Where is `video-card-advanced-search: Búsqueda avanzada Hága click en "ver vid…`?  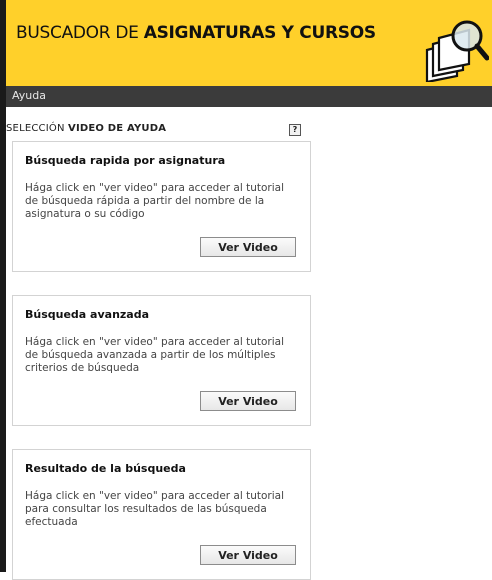 video-card-advanced-search: Búsqueda avanzada Hága click en "ver vid… is located at coordinates (161, 360).